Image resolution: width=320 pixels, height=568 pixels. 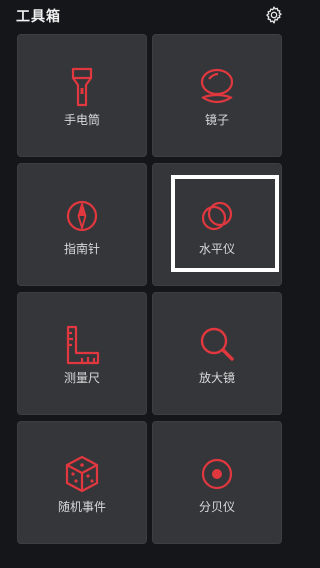 I want to click on tool-magnifier: 放大镜, so click(x=217, y=353).